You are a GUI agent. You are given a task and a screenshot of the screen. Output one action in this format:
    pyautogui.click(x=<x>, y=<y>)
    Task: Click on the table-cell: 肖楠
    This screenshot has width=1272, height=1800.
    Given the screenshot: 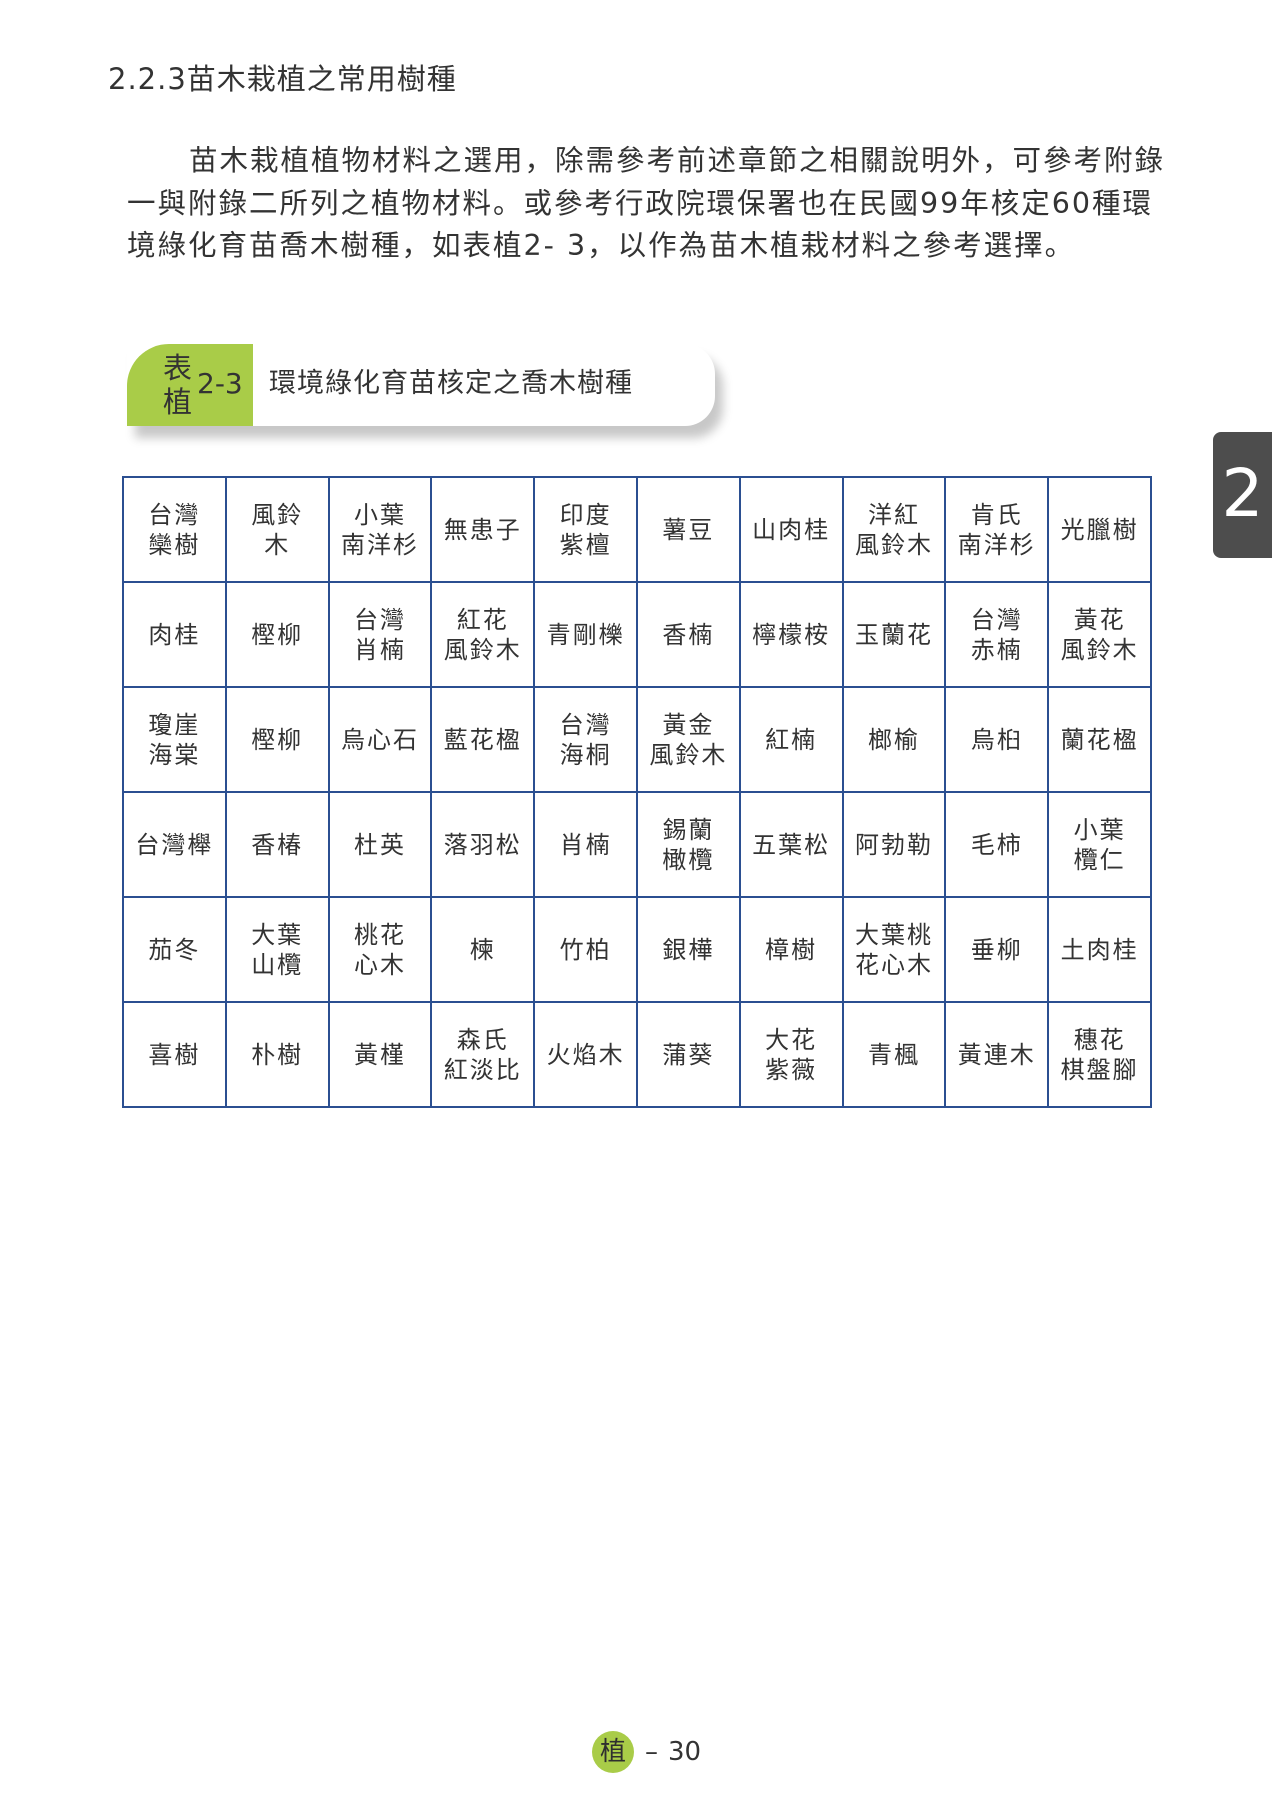 What is the action you would take?
    pyautogui.click(x=585, y=844)
    